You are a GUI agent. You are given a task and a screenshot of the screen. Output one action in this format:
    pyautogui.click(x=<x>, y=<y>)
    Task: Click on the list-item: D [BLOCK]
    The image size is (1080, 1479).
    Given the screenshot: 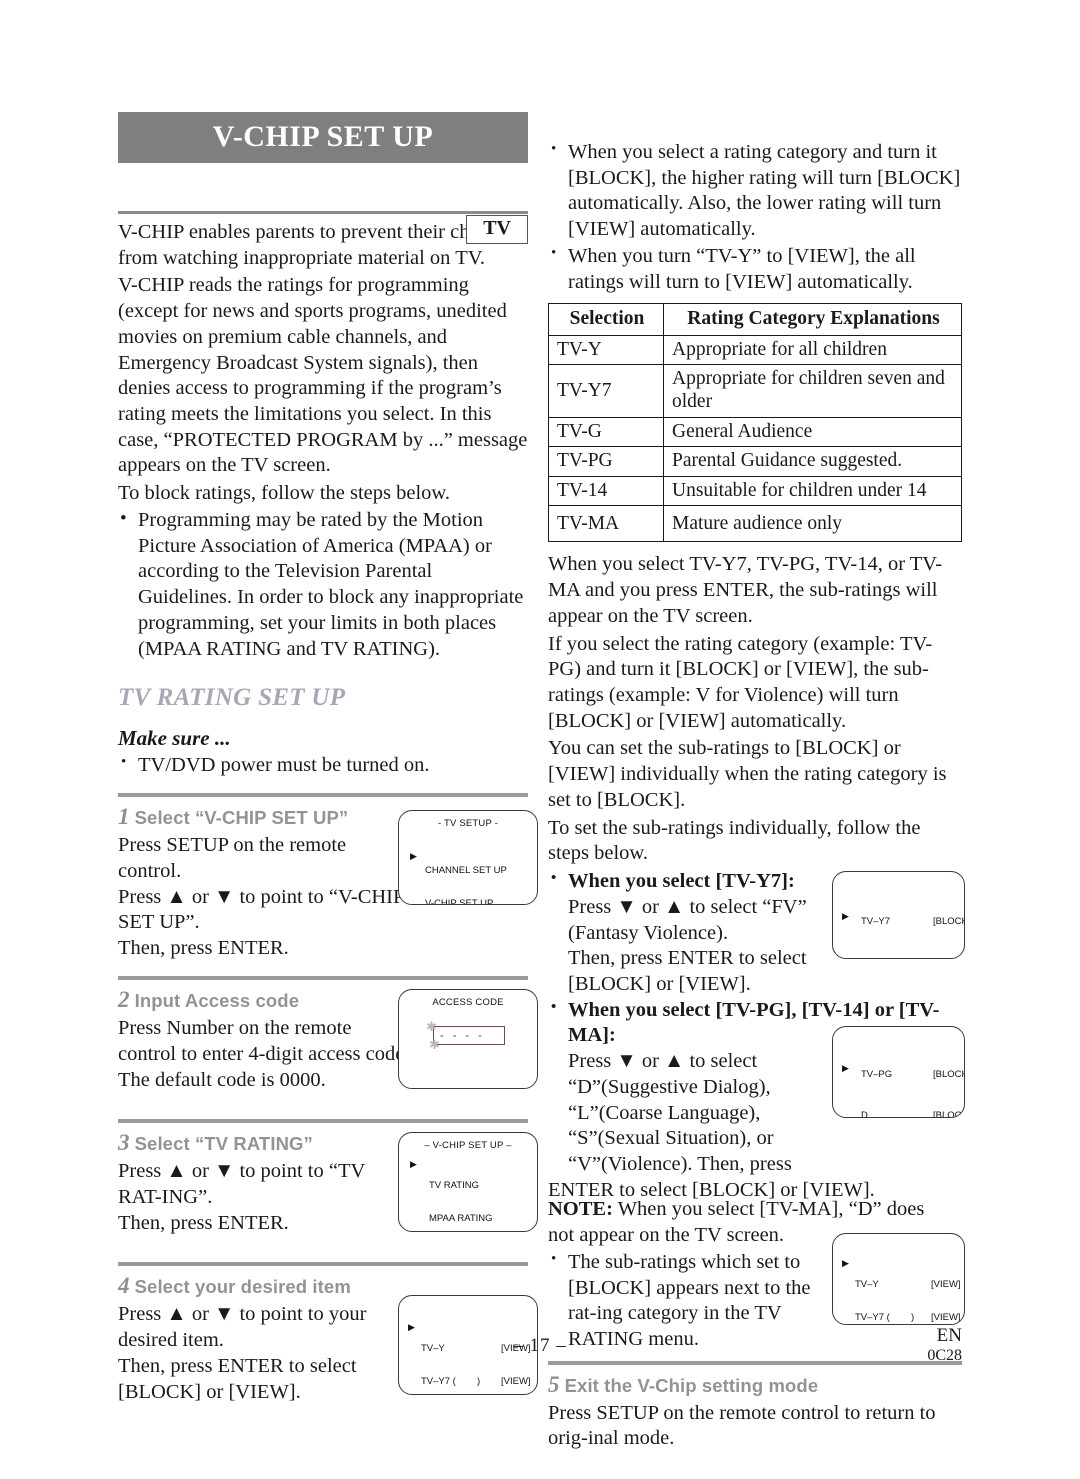 What is the action you would take?
    pyautogui.click(x=912, y=1113)
    